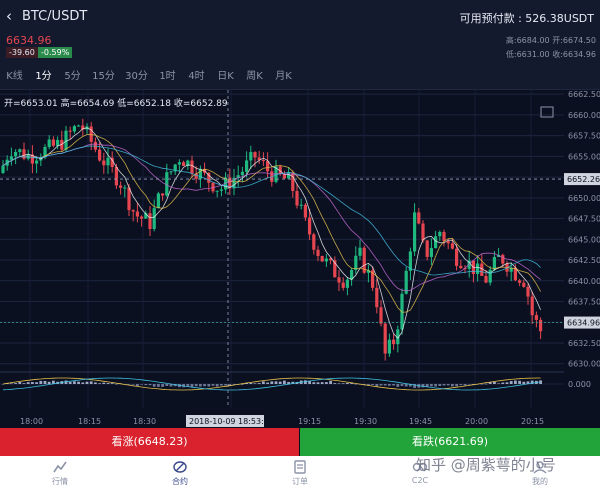 This screenshot has height=492, width=600. What do you see at coordinates (579, 384) in the screenshot?
I see `macd-zero-label: 0.000` at bounding box center [579, 384].